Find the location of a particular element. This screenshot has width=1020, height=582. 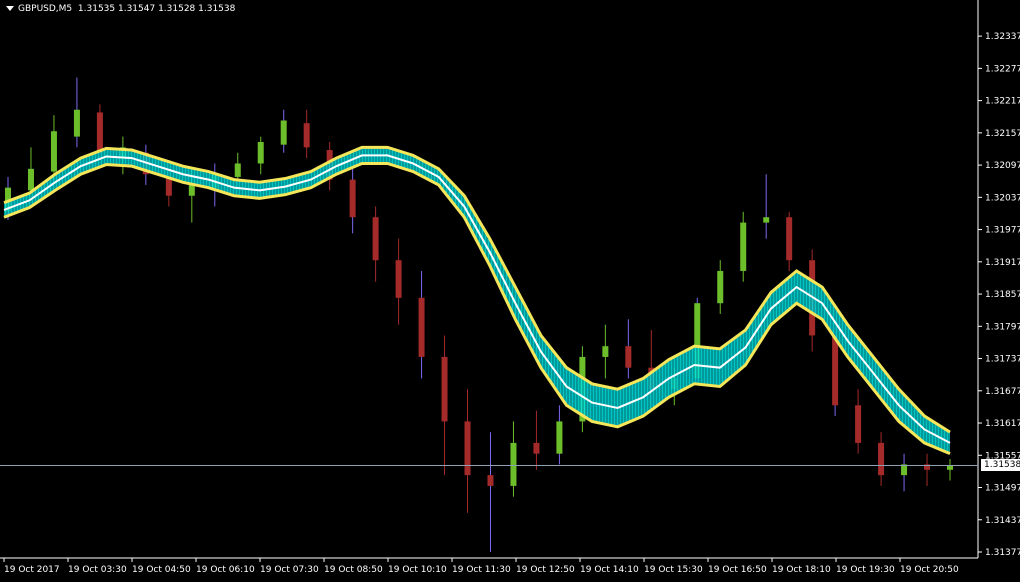

y-tick-label: 1.31917 is located at coordinates (1002, 263).